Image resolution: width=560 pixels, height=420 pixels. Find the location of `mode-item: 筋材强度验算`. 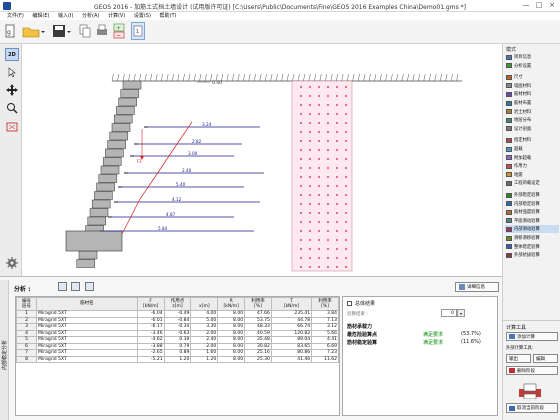

mode-item: 筋材强度验算 is located at coordinates (532, 212).